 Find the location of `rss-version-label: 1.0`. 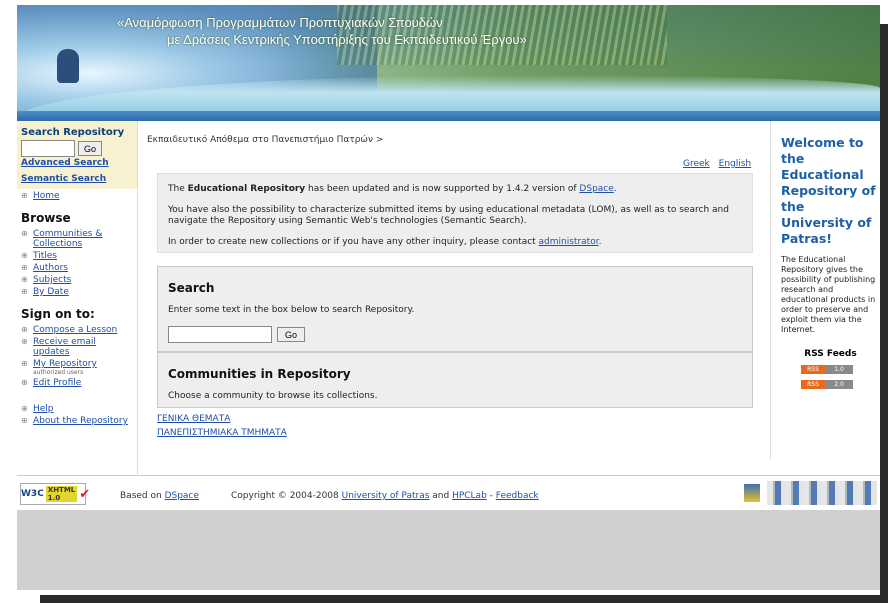

rss-version-label: 1.0 is located at coordinates (839, 369).